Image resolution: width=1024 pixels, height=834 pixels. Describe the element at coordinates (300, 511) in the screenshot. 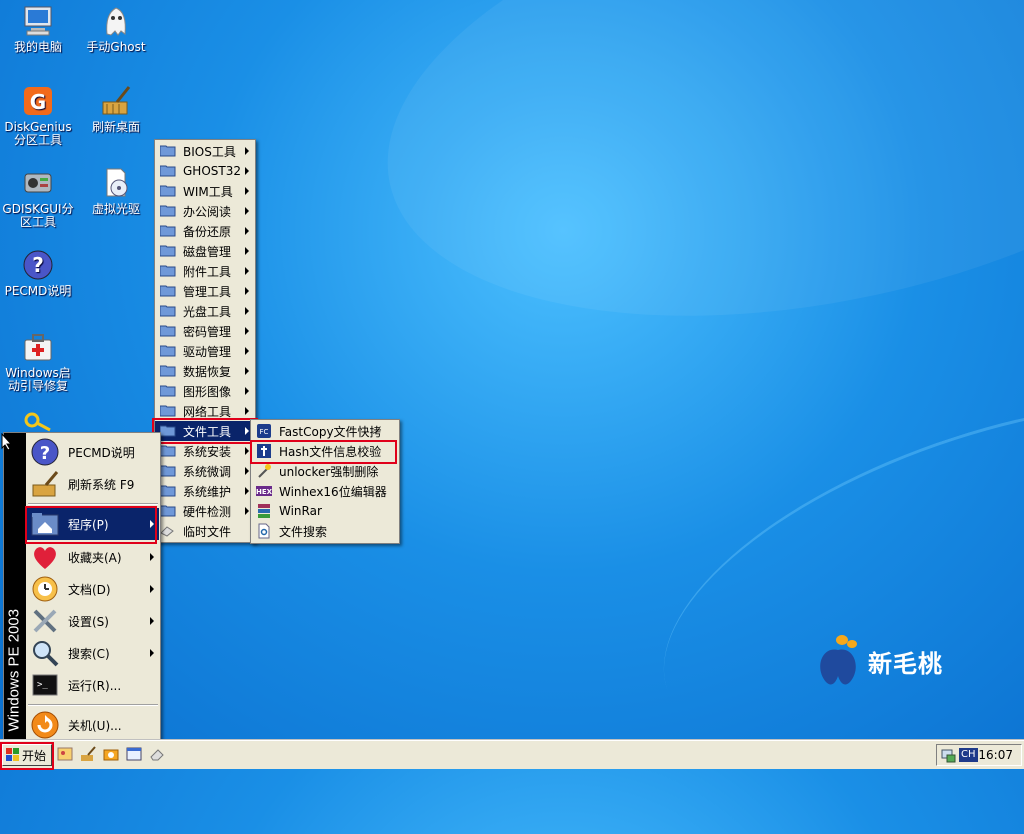

I see `file-tools-item-label: WinRar` at that location.